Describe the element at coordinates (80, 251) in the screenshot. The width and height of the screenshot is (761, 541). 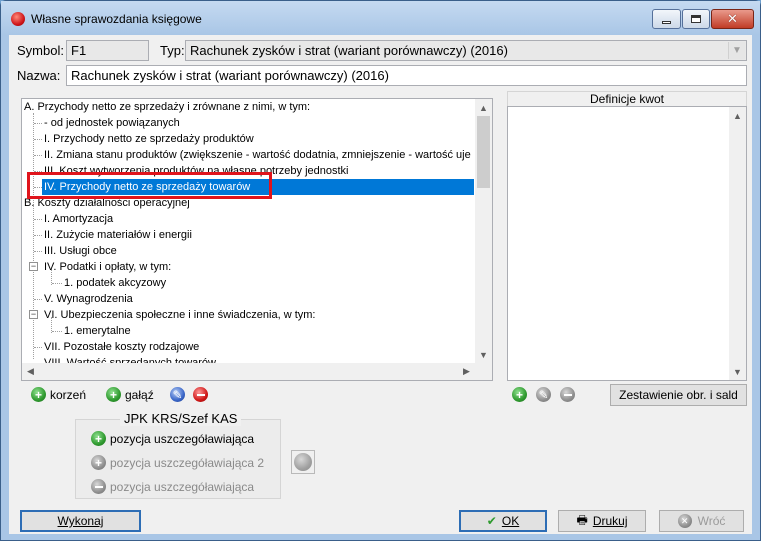
I see `tree-item: III. Usługi obce` at that location.